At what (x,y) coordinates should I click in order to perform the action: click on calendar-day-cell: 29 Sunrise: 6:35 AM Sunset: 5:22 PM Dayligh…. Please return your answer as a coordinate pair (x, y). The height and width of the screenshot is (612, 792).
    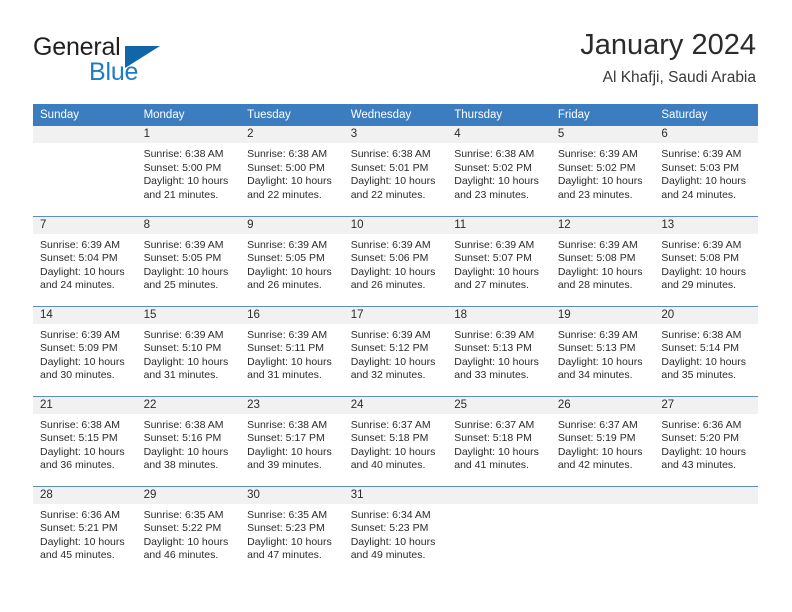
    Looking at the image, I should click on (188, 530).